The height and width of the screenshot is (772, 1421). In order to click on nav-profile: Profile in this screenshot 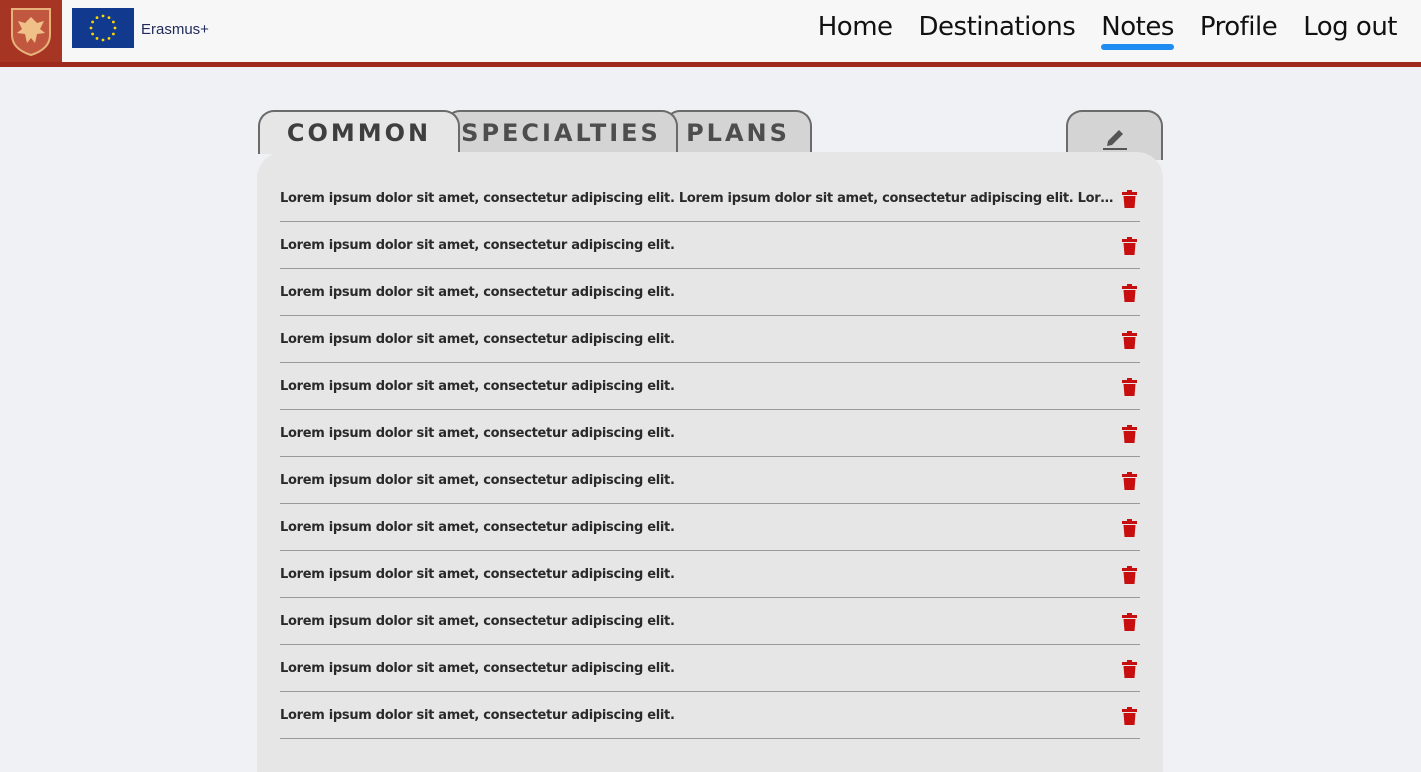, I will do `click(1239, 27)`.